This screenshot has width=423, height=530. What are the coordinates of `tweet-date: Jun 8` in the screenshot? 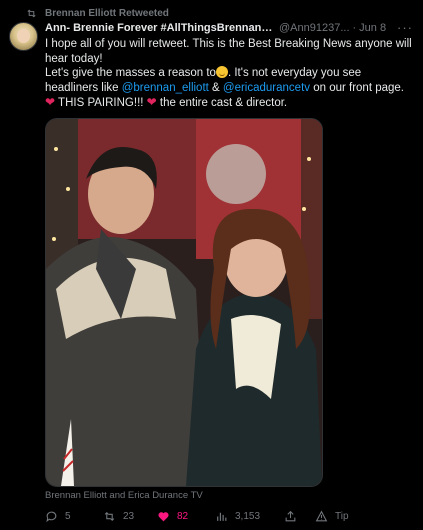 It's located at (372, 28).